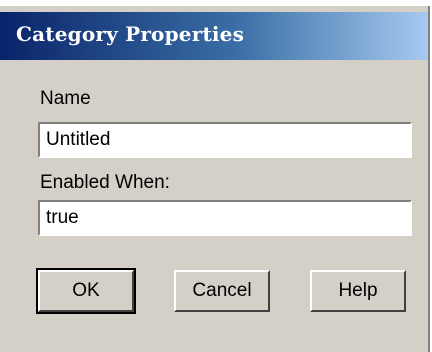  Describe the element at coordinates (225, 218) in the screenshot. I see `enabled-when-field` at that location.